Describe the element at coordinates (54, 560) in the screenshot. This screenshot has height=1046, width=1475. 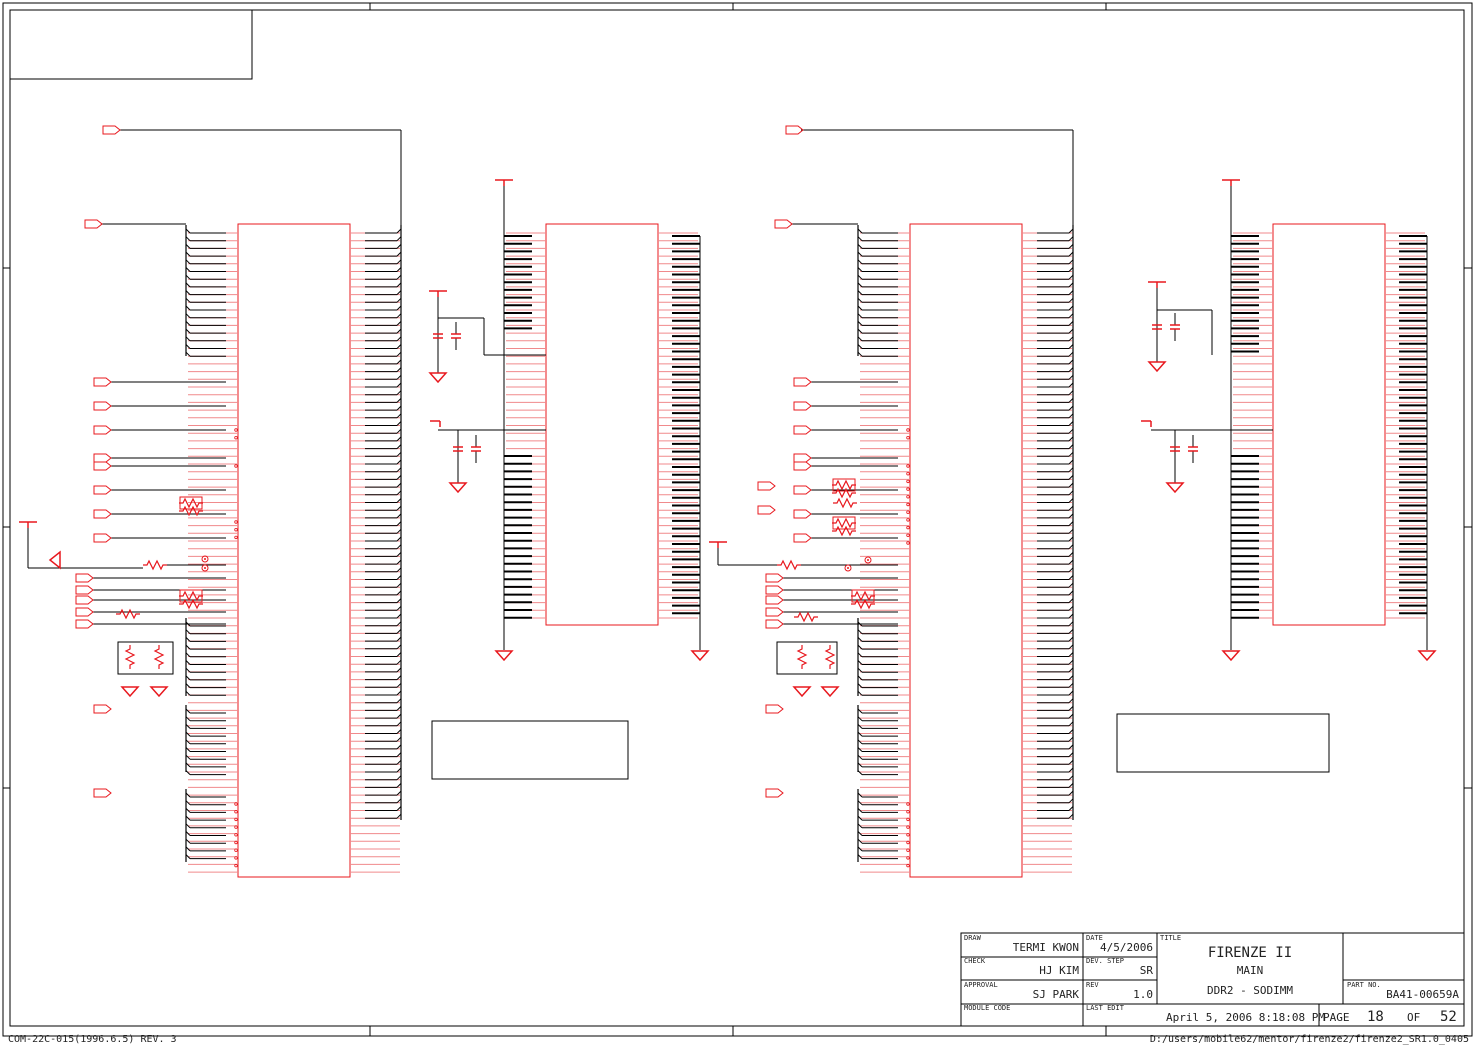
I see `bidirectional-arrow` at that location.